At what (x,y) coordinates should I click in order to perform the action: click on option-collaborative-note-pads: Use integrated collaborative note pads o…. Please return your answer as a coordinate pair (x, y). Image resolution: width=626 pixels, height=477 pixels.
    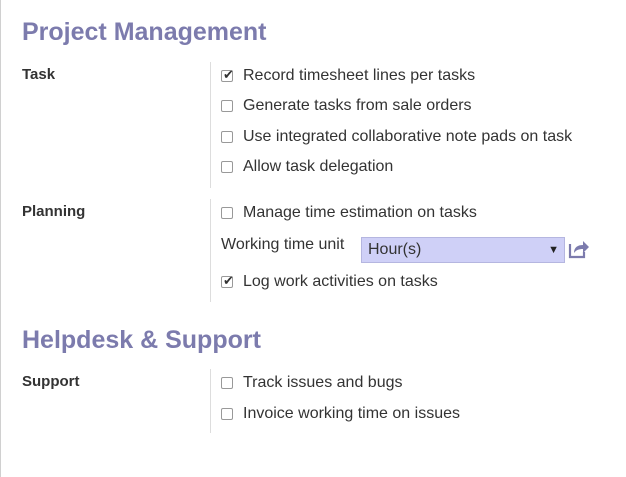
    Looking at the image, I should click on (396, 137).